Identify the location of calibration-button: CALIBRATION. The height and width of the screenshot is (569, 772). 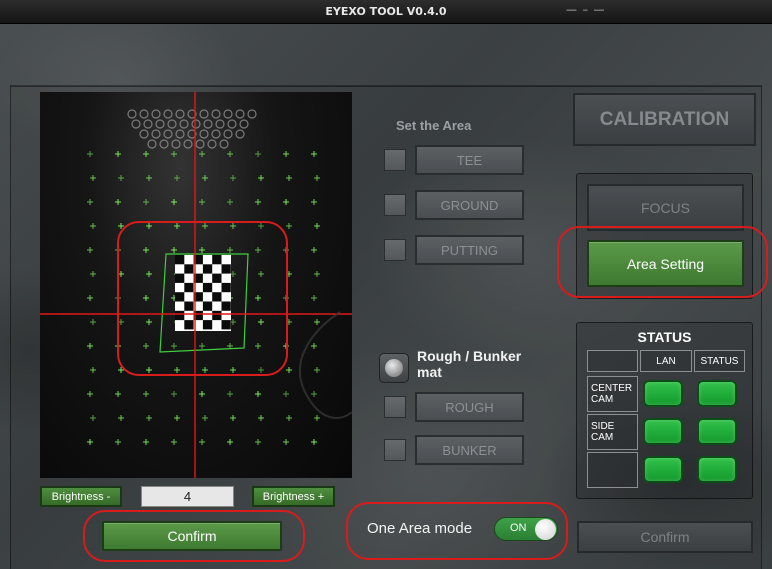
(664, 119).